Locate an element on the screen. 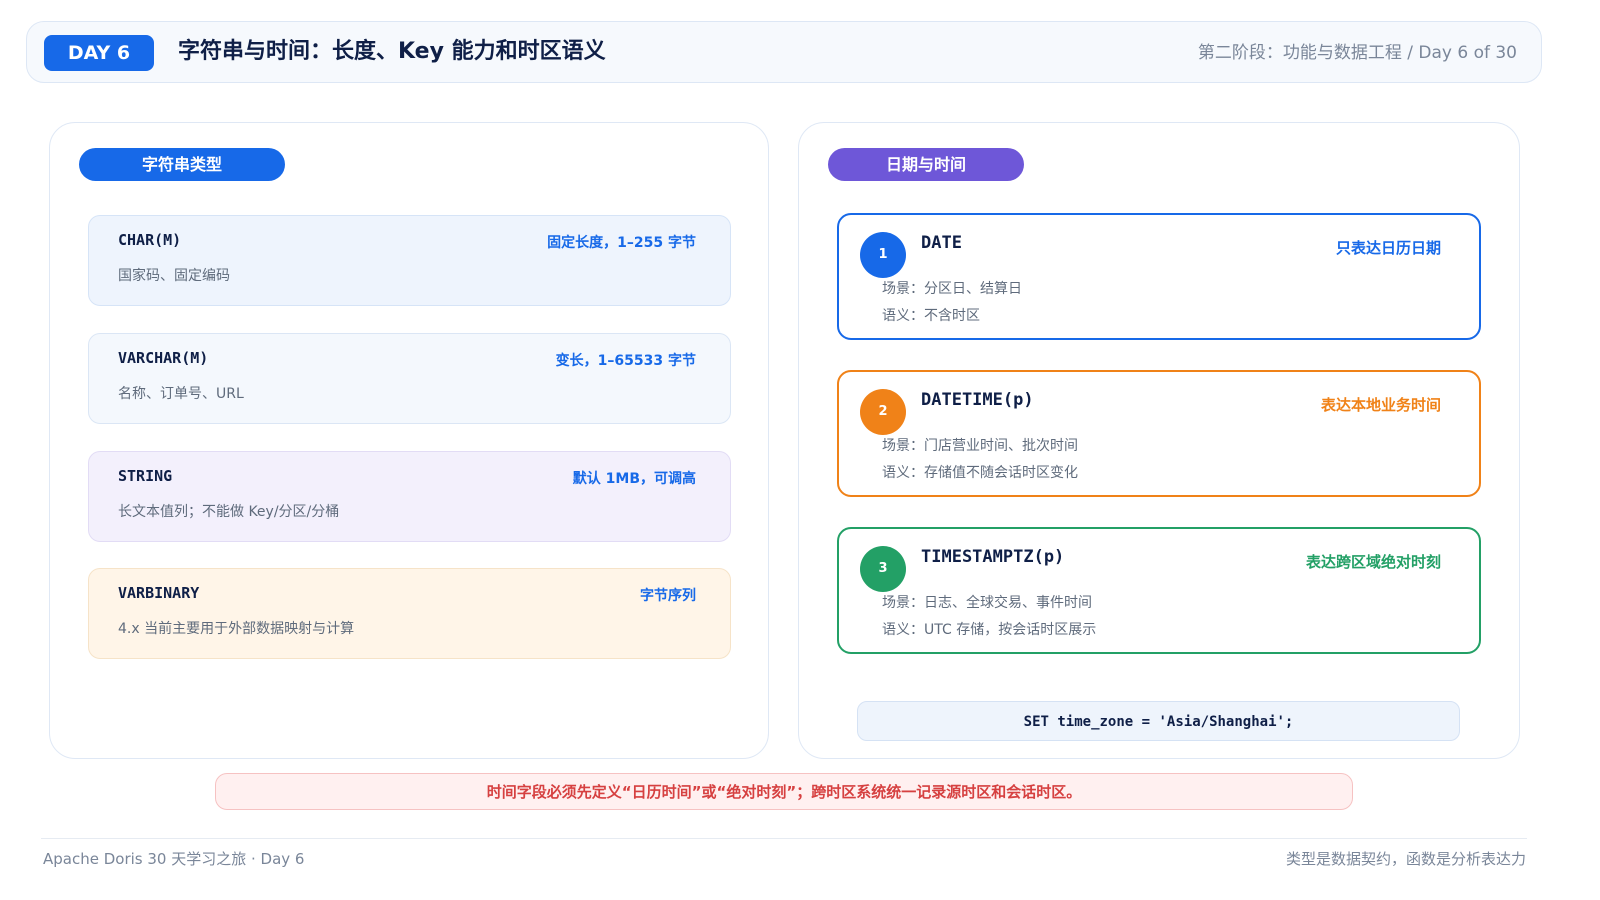 This screenshot has width=1600, height=900. type-name: CHAR(M) is located at coordinates (150, 240).